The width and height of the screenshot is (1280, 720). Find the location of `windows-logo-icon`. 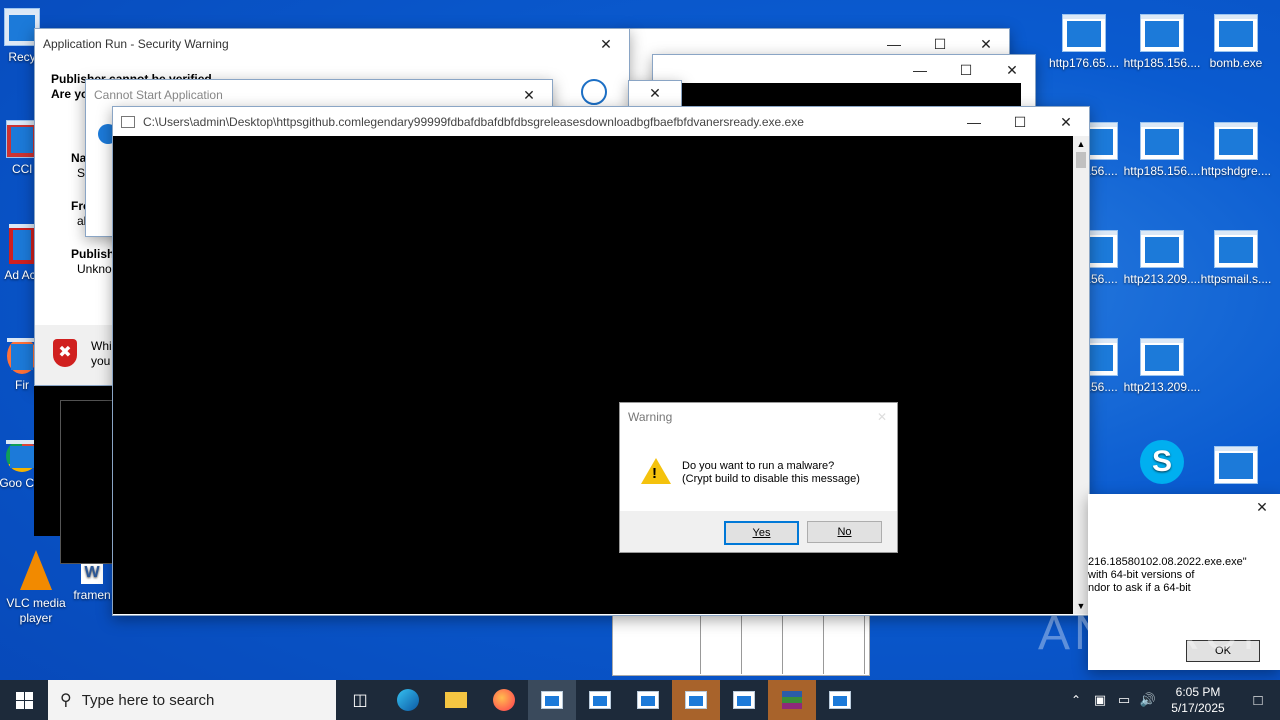

windows-logo-icon is located at coordinates (24, 700).